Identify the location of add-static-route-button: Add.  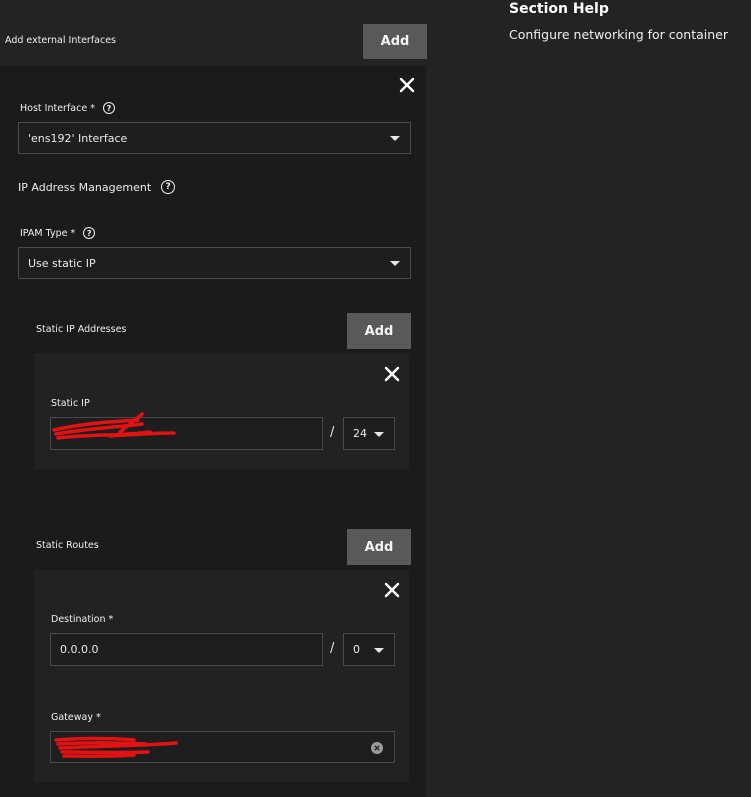
(379, 547).